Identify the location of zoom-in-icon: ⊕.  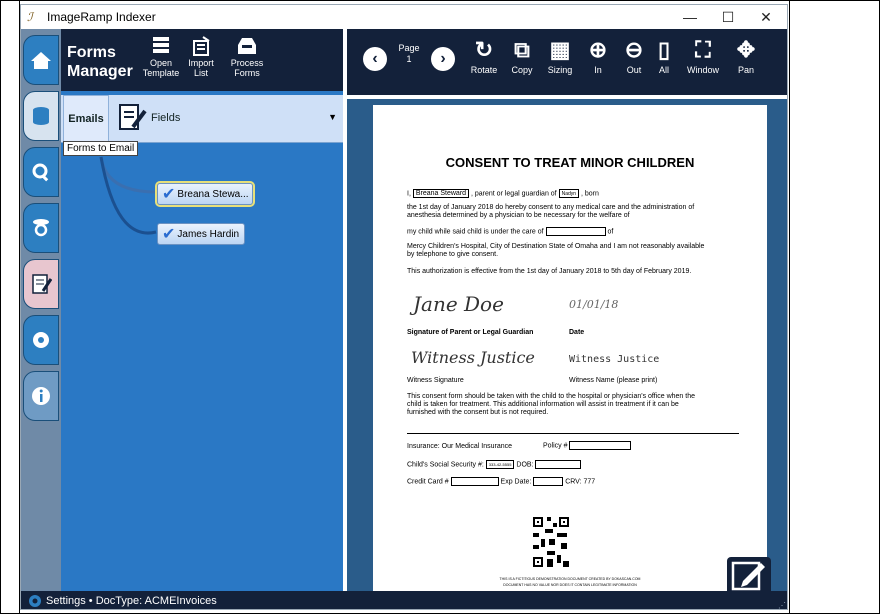
(598, 49).